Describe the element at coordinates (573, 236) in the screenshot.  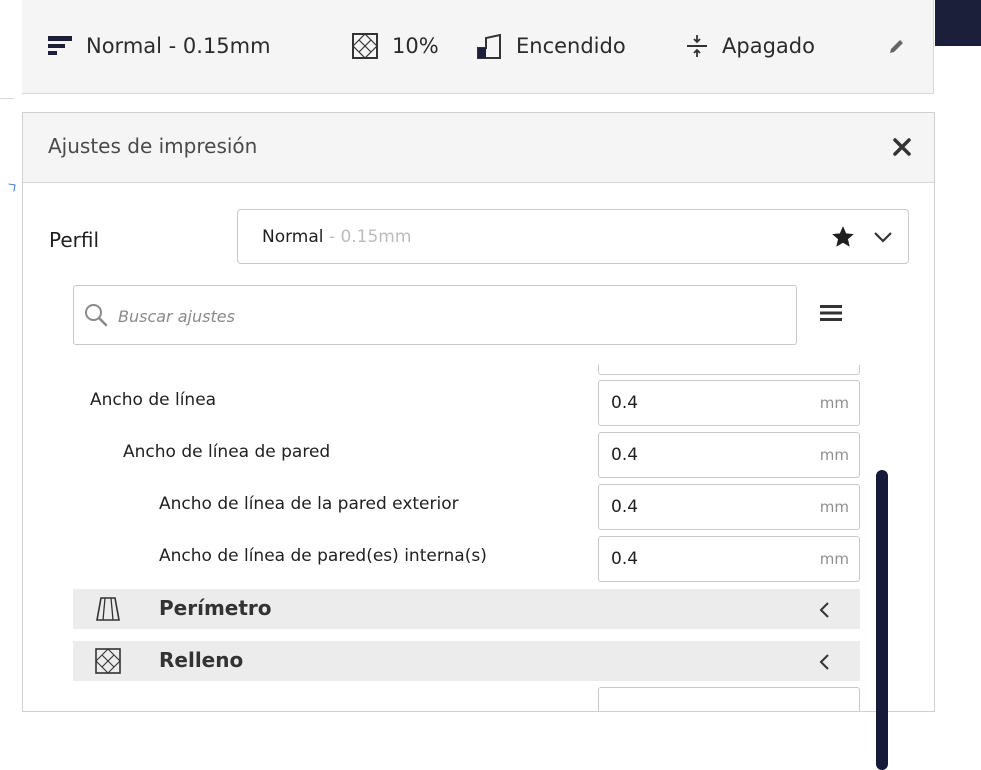
I see `profile-dropdown: Normal - 0.15mm` at that location.